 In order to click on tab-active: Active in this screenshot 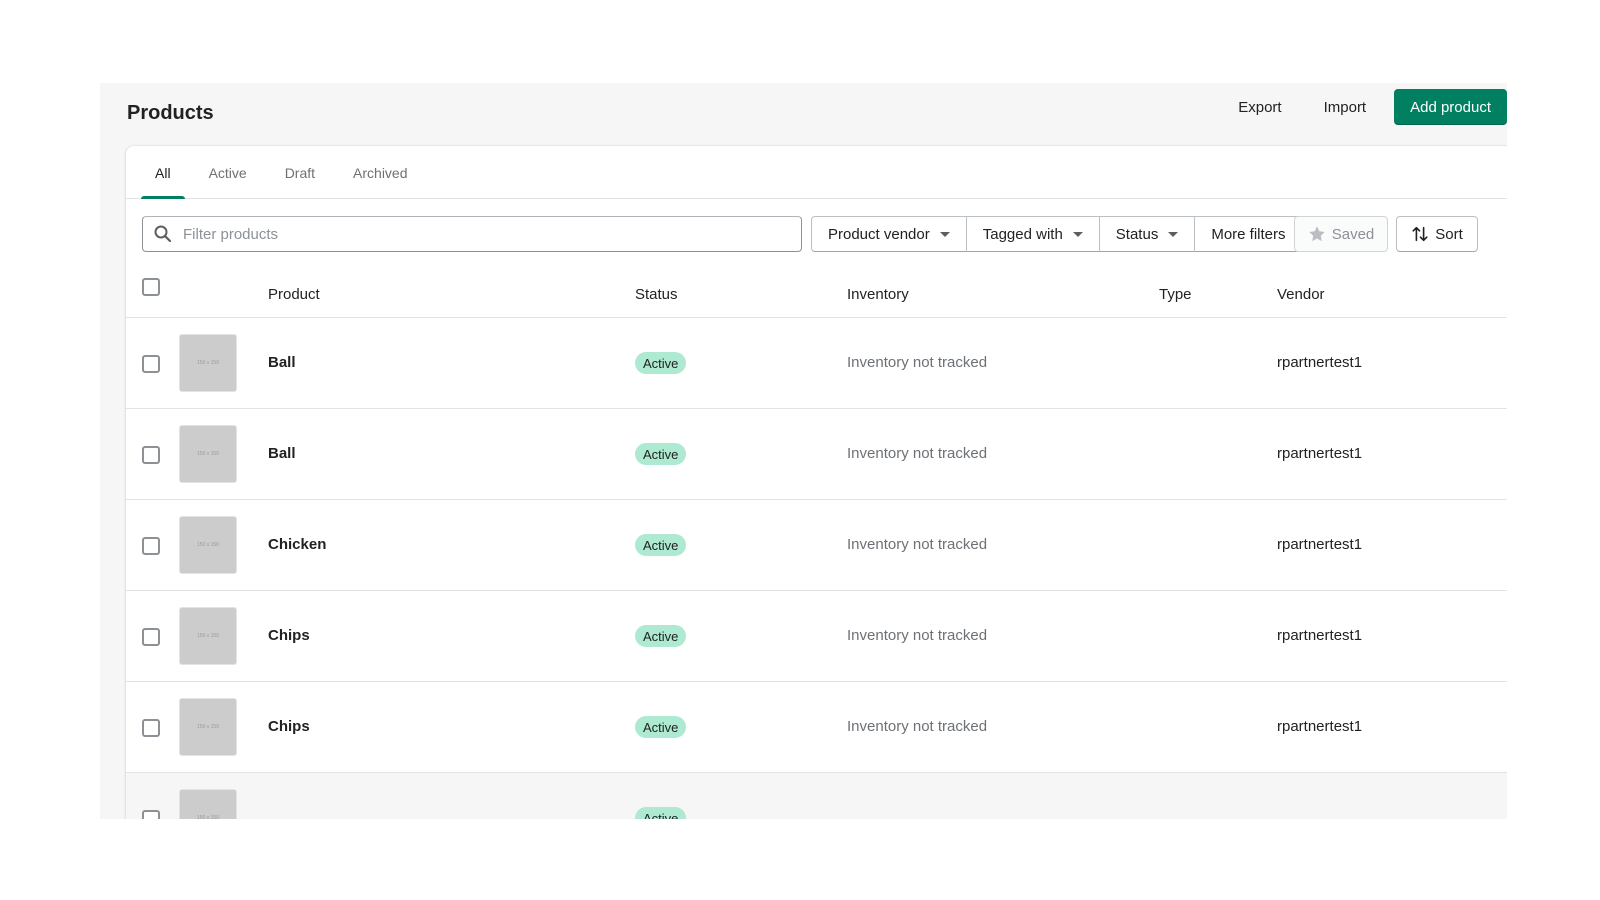, I will do `click(228, 172)`.